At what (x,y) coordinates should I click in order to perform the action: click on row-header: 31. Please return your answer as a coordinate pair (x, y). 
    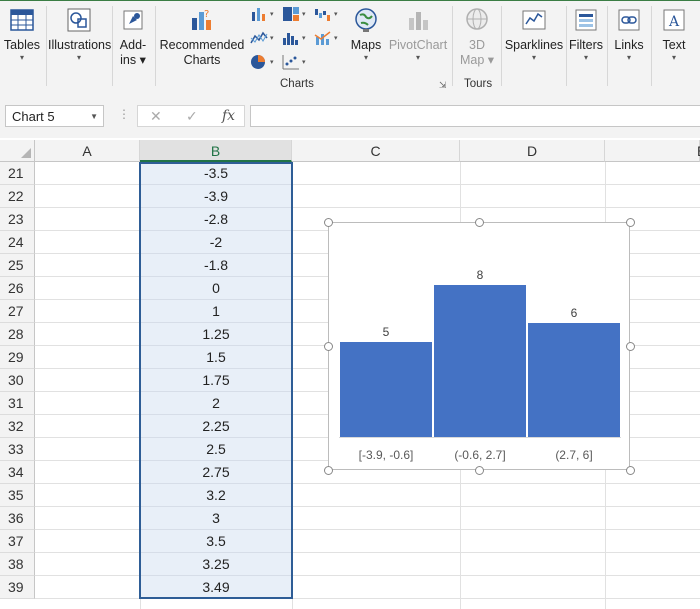
    Looking at the image, I should click on (17, 403).